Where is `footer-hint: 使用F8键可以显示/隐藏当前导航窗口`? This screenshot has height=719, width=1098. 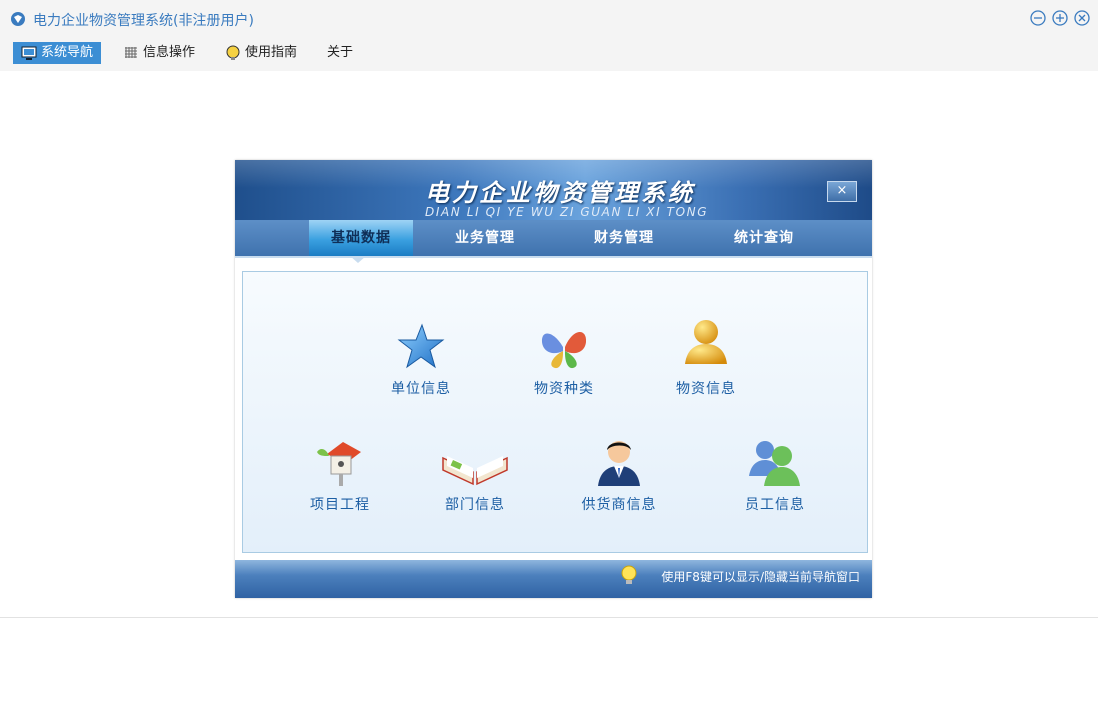
footer-hint: 使用F8键可以显示/隐藏当前导航窗口 is located at coordinates (760, 577).